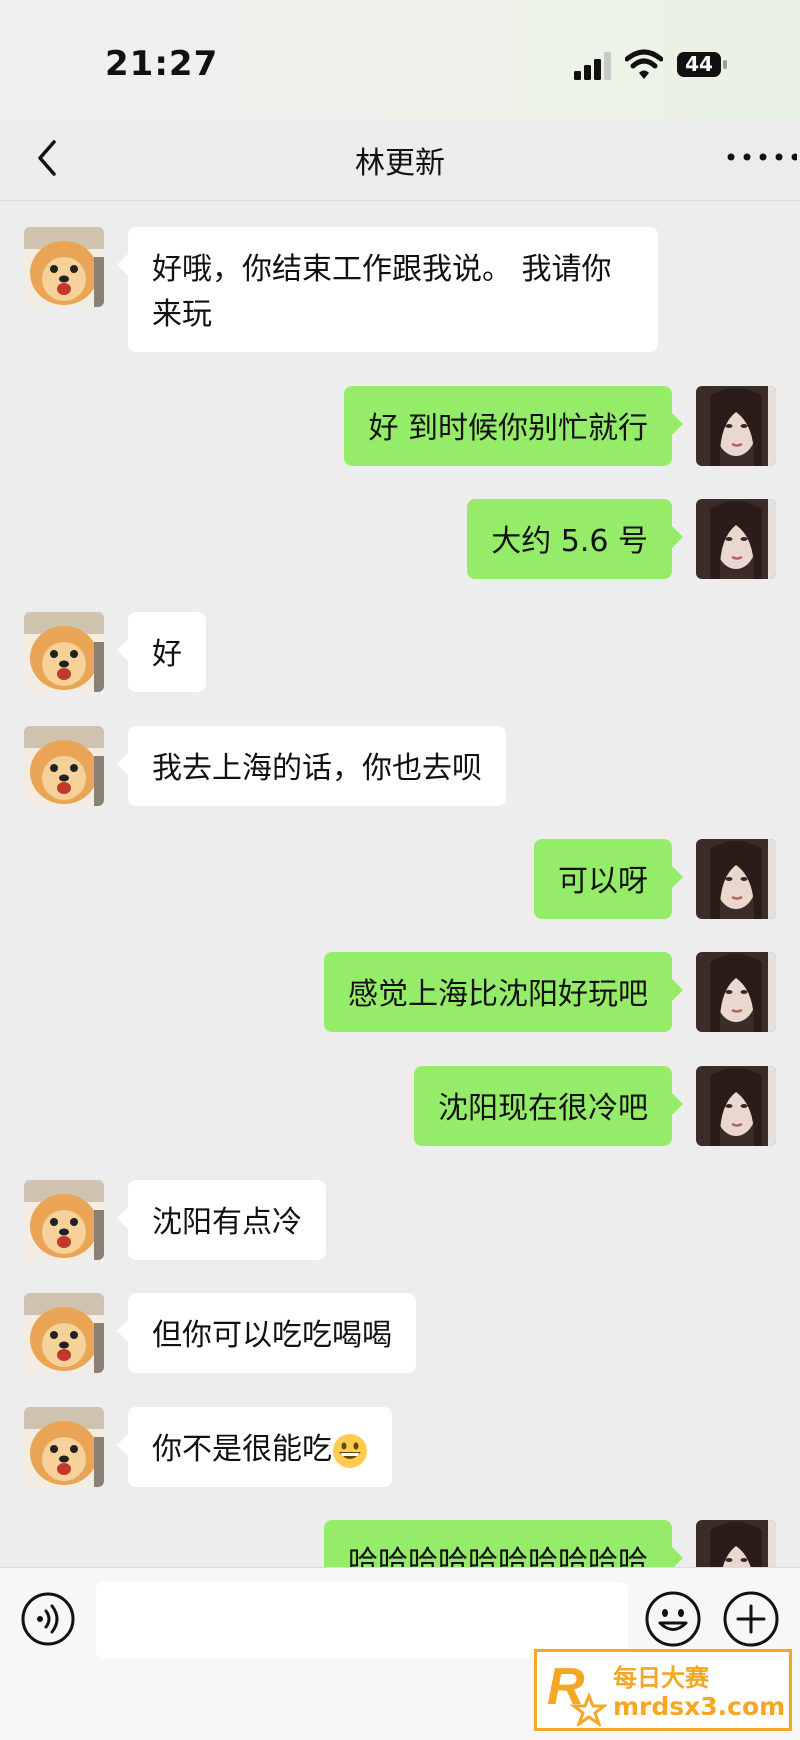  I want to click on battery-icon: 44, so click(702, 64).